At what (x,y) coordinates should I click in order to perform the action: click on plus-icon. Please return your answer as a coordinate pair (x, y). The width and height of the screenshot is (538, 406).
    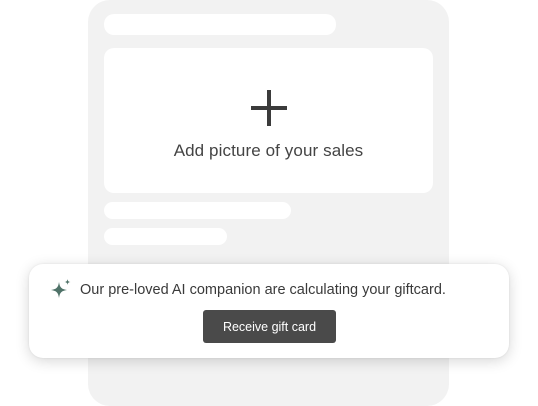
    Looking at the image, I should click on (269, 108).